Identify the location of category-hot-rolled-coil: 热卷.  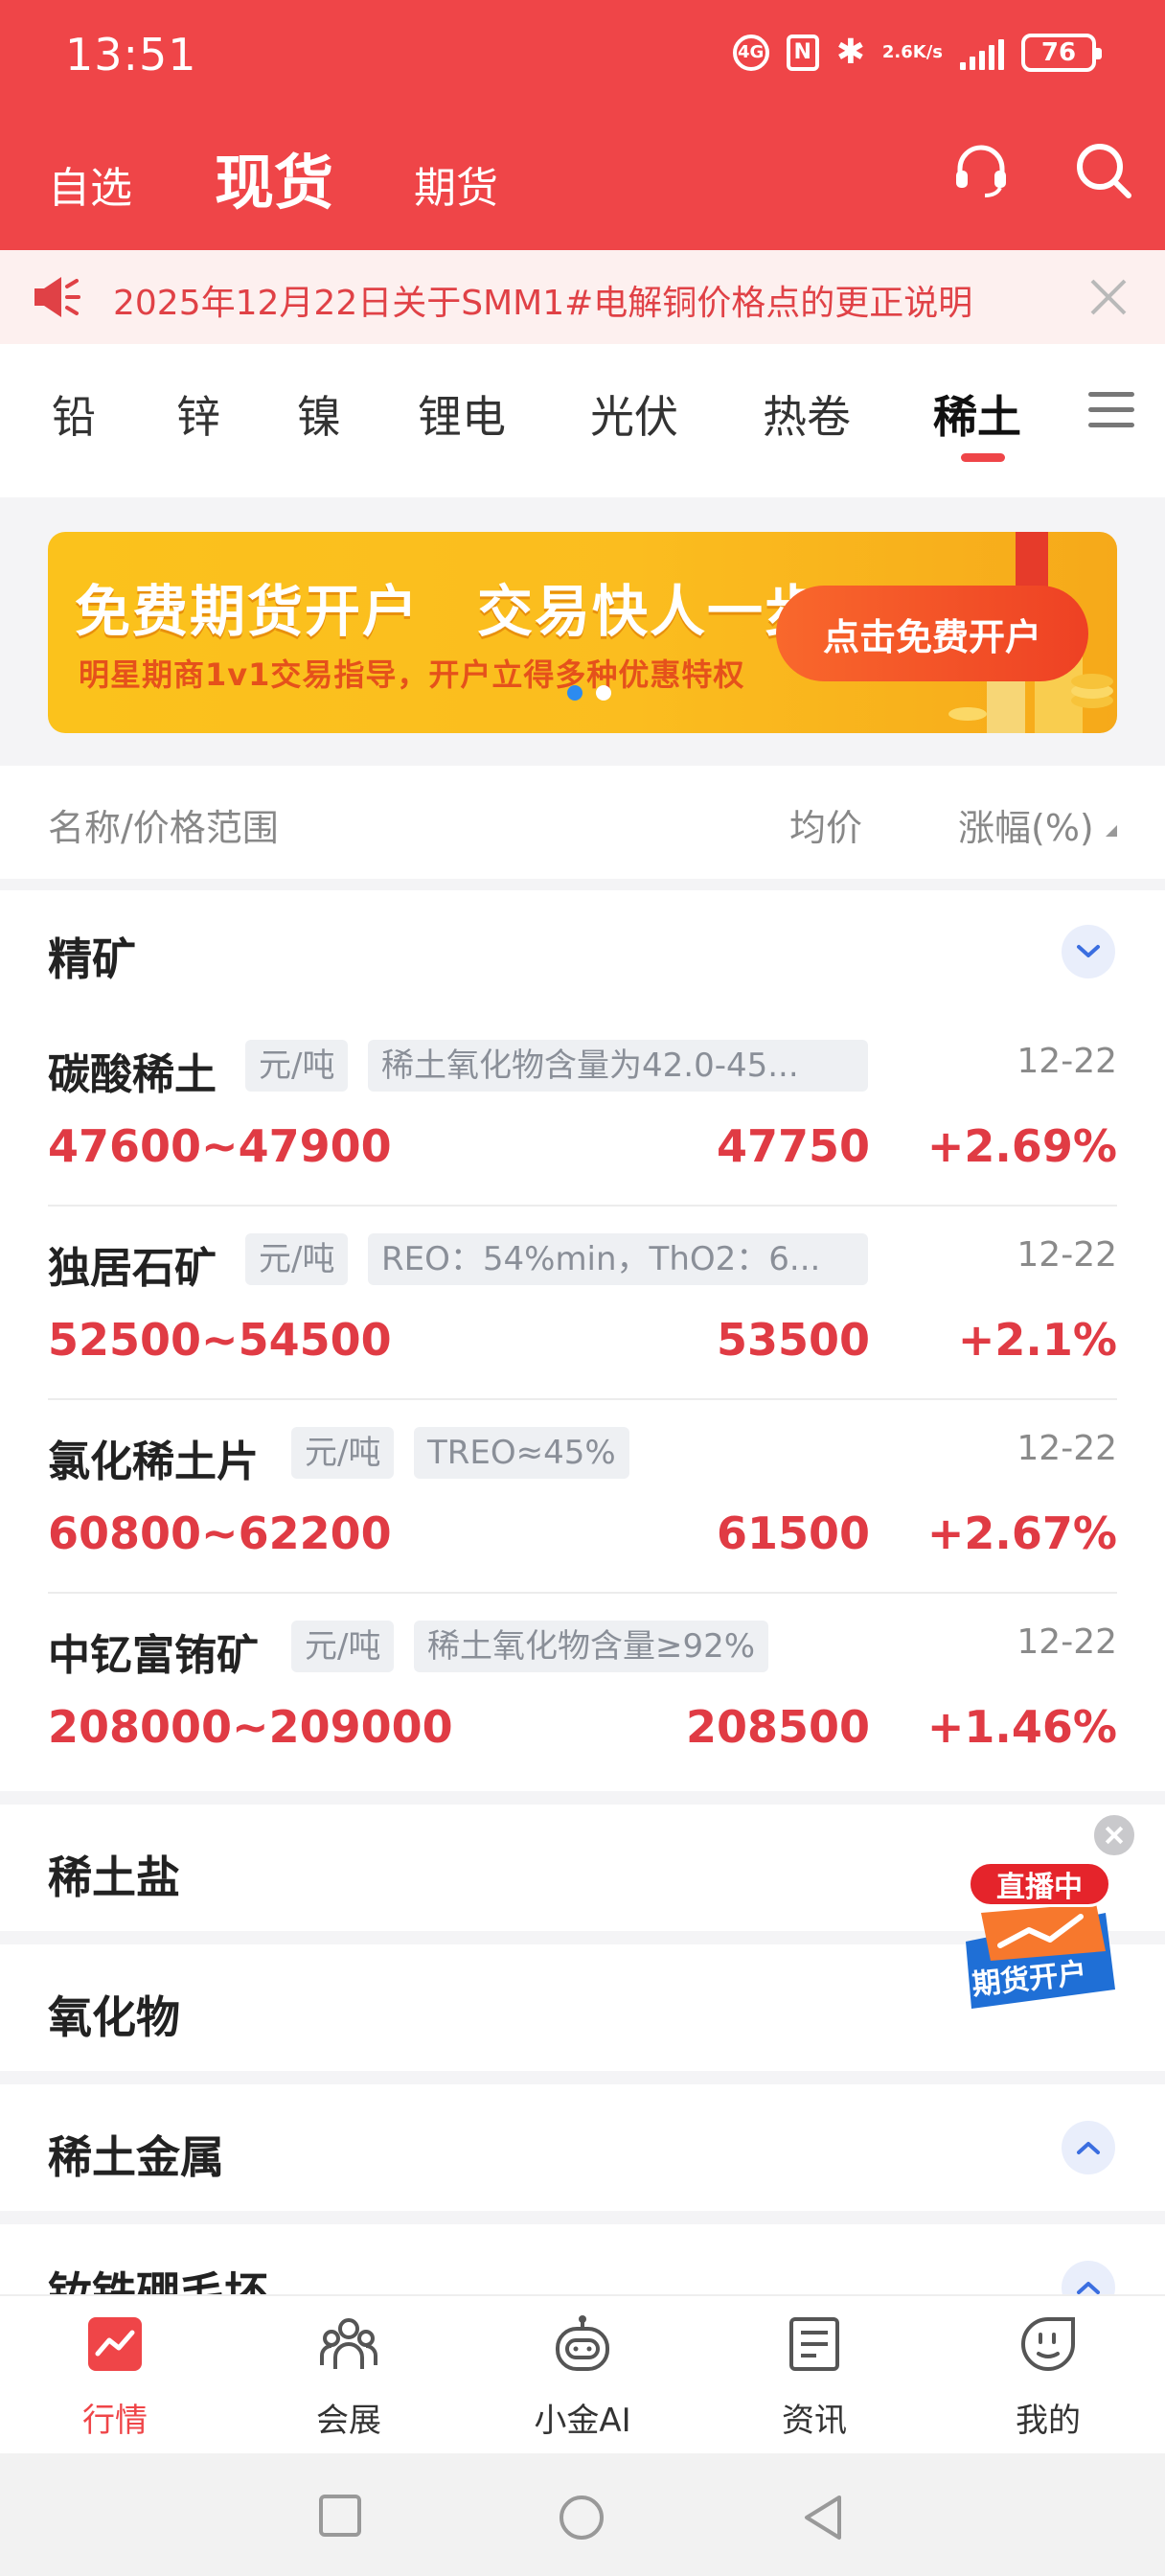
(807, 414).